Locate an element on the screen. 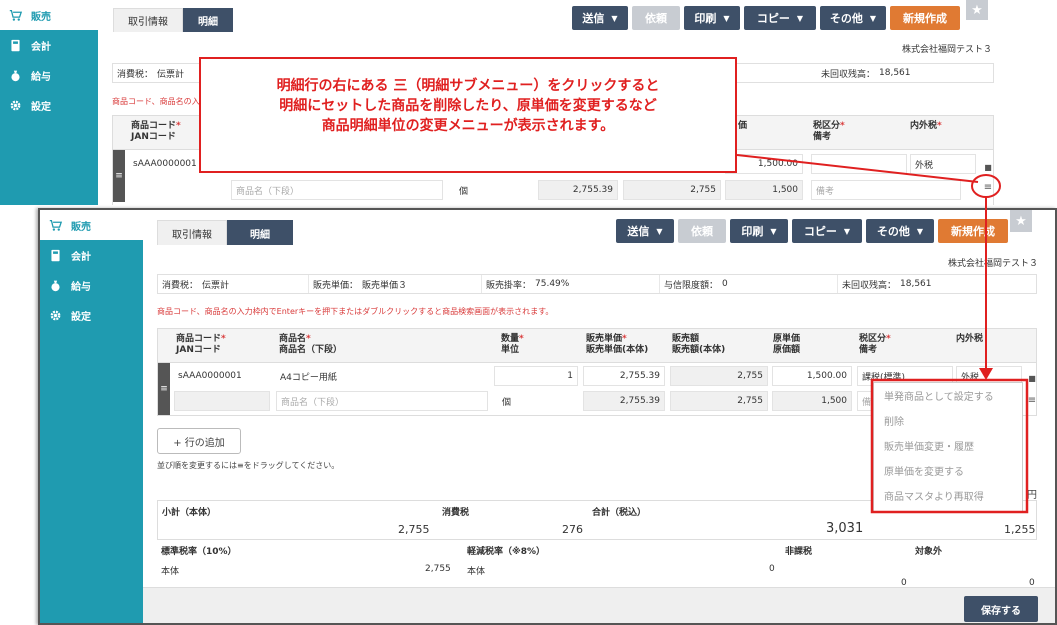 The height and width of the screenshot is (625, 1057). subtotal-value: 2,755 is located at coordinates (414, 529).